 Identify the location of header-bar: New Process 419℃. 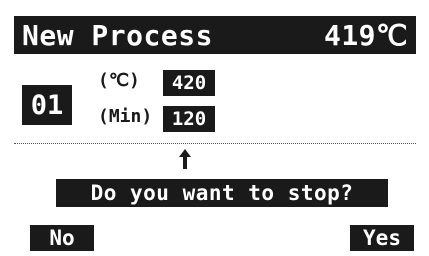
(215, 35).